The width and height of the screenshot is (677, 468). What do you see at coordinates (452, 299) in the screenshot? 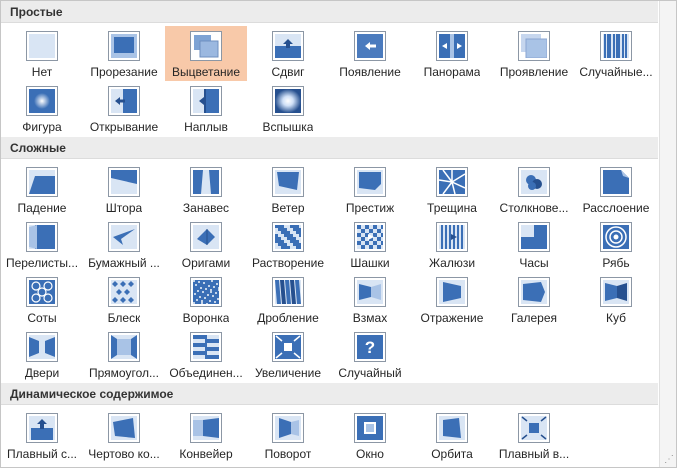
I see `transition-item: Отражение` at bounding box center [452, 299].